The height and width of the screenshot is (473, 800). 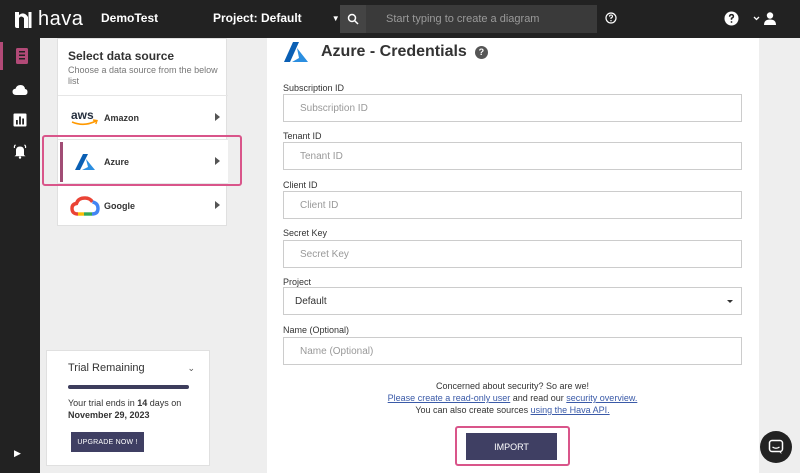 I want to click on tenant-id-input: Tenant ID, so click(x=512, y=156).